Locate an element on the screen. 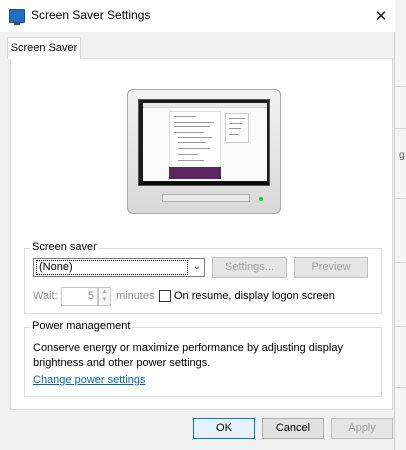 The height and width of the screenshot is (450, 406). preview-side-panel is located at coordinates (237, 128).